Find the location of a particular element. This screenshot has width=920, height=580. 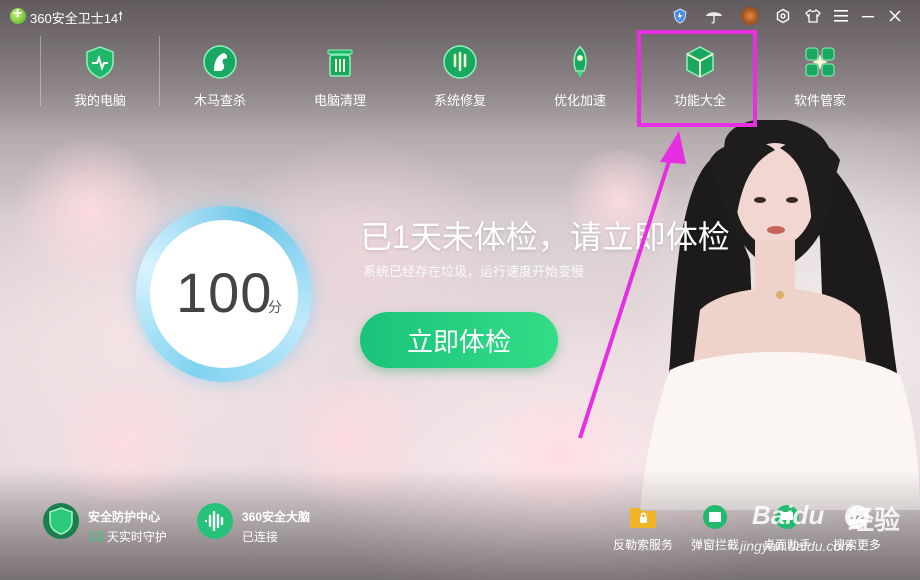

nav-label: 优化加速 is located at coordinates (579, 100).